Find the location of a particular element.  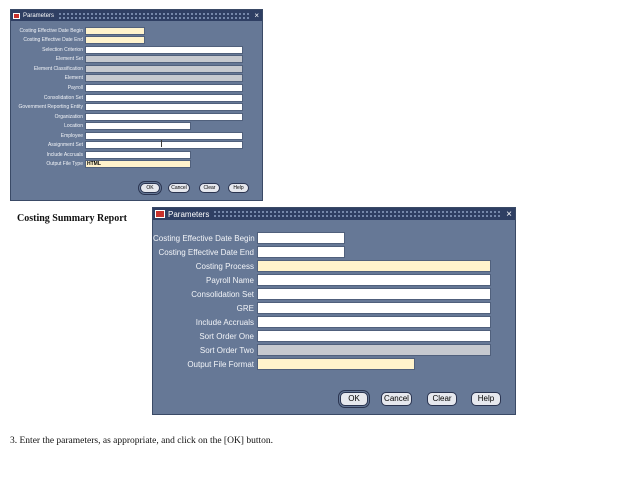

param-row-output-file-type: Output File Type HTML is located at coordinates (101, 164).